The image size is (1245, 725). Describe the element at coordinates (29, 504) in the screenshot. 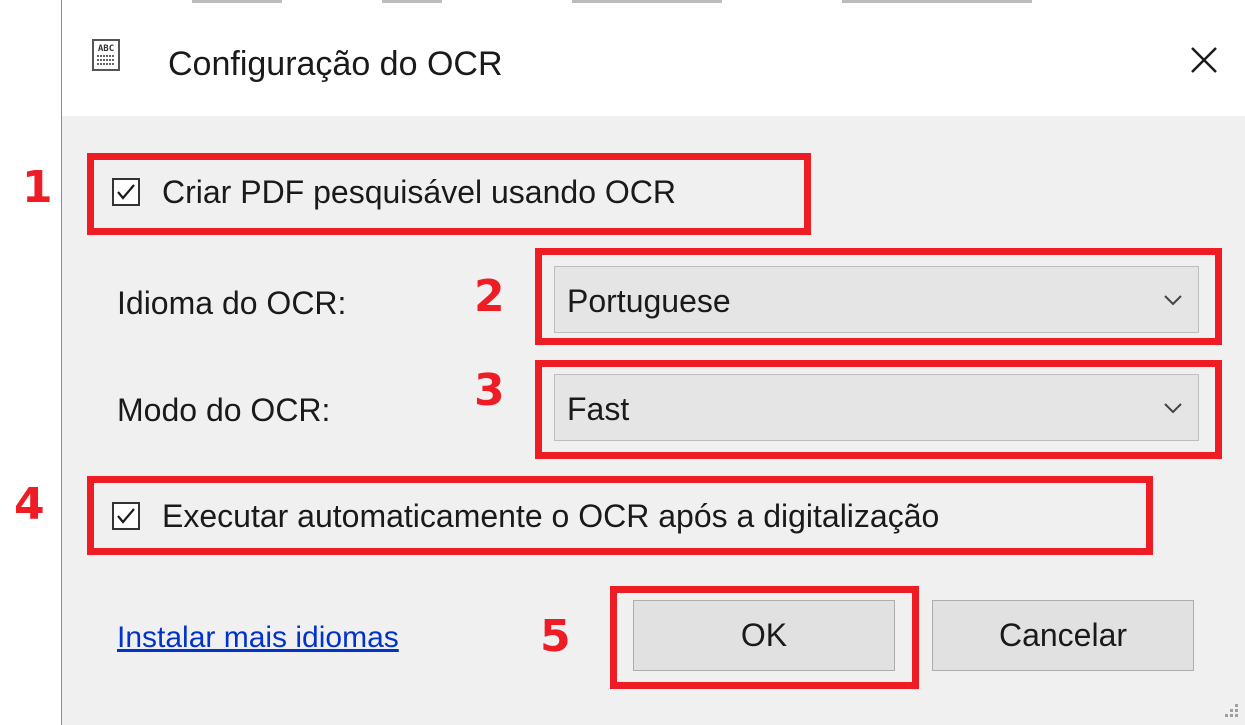

I see `annotation-number-4: 4` at that location.